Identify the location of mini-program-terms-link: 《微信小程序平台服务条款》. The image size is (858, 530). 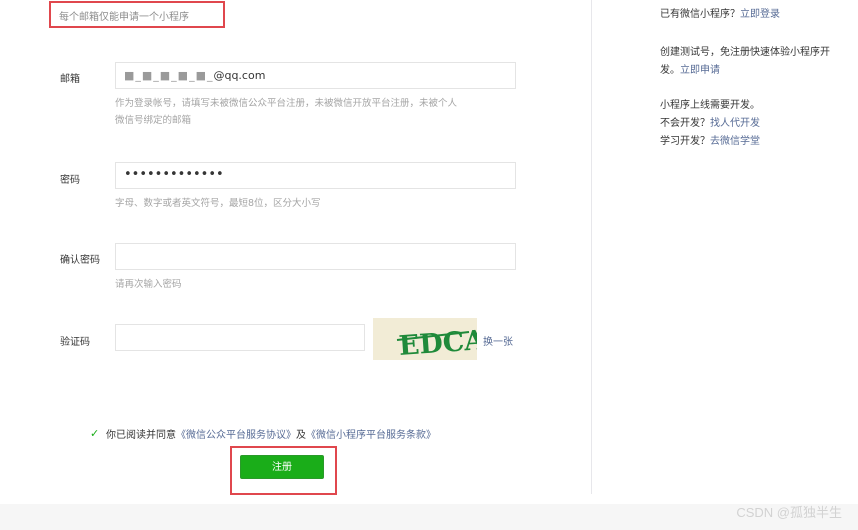
(371, 433).